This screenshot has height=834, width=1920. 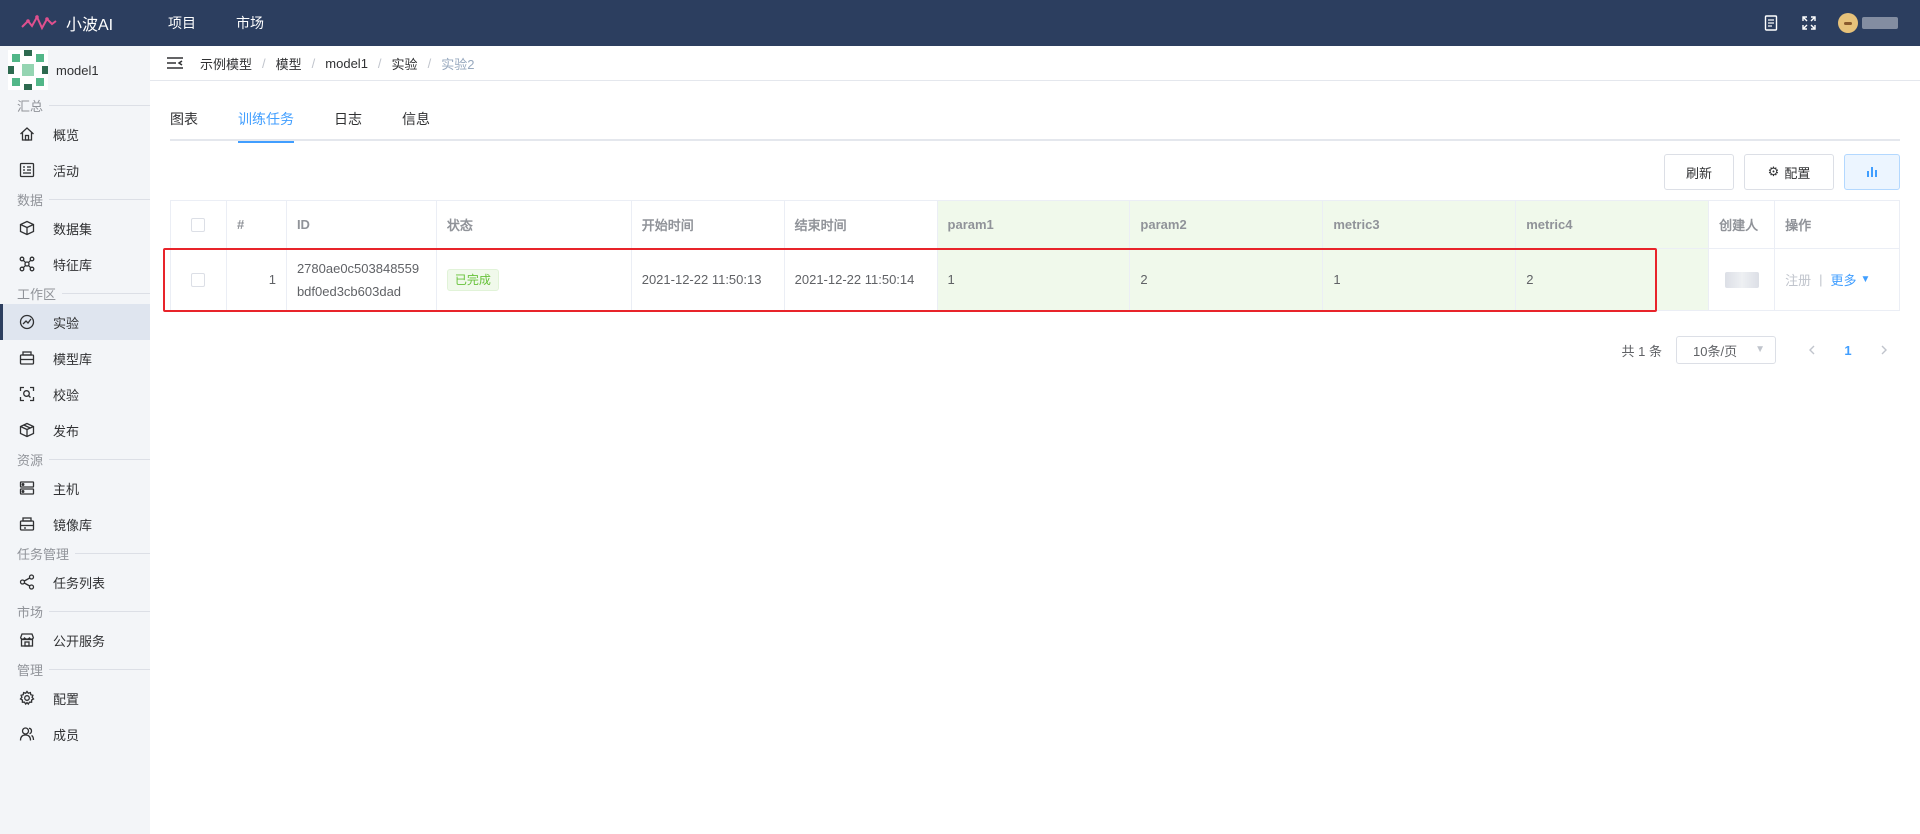 What do you see at coordinates (960, 23) in the screenshot?
I see `top-bar: 小波AI 项目 市场` at bounding box center [960, 23].